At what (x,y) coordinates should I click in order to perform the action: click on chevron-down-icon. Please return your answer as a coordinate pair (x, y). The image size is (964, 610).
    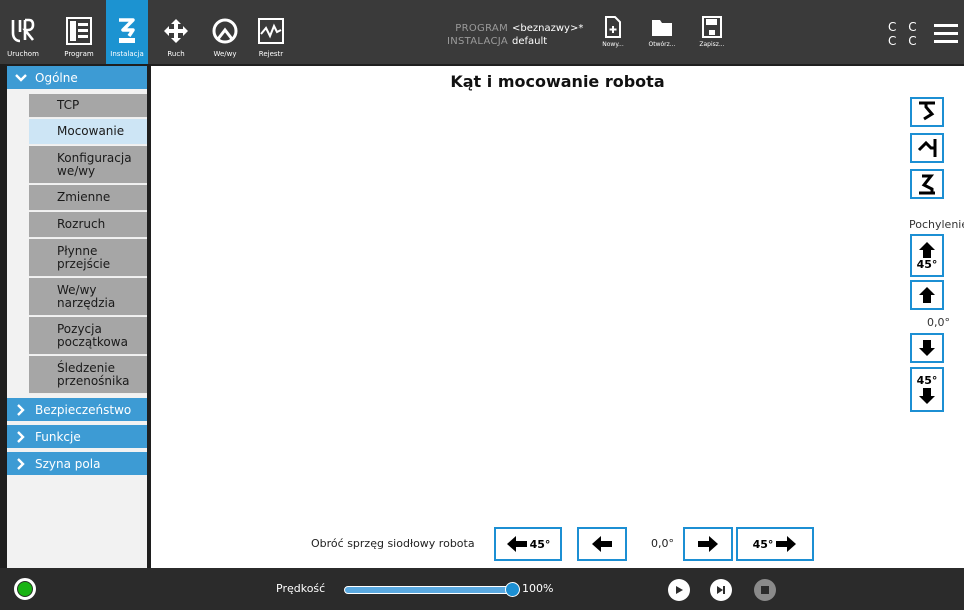
    Looking at the image, I should click on (21, 77).